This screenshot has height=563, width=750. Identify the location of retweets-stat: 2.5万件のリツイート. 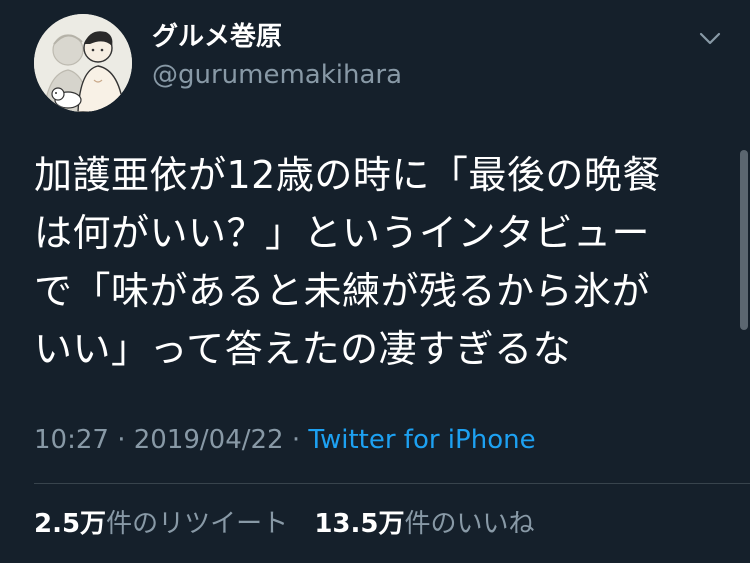
(161, 524).